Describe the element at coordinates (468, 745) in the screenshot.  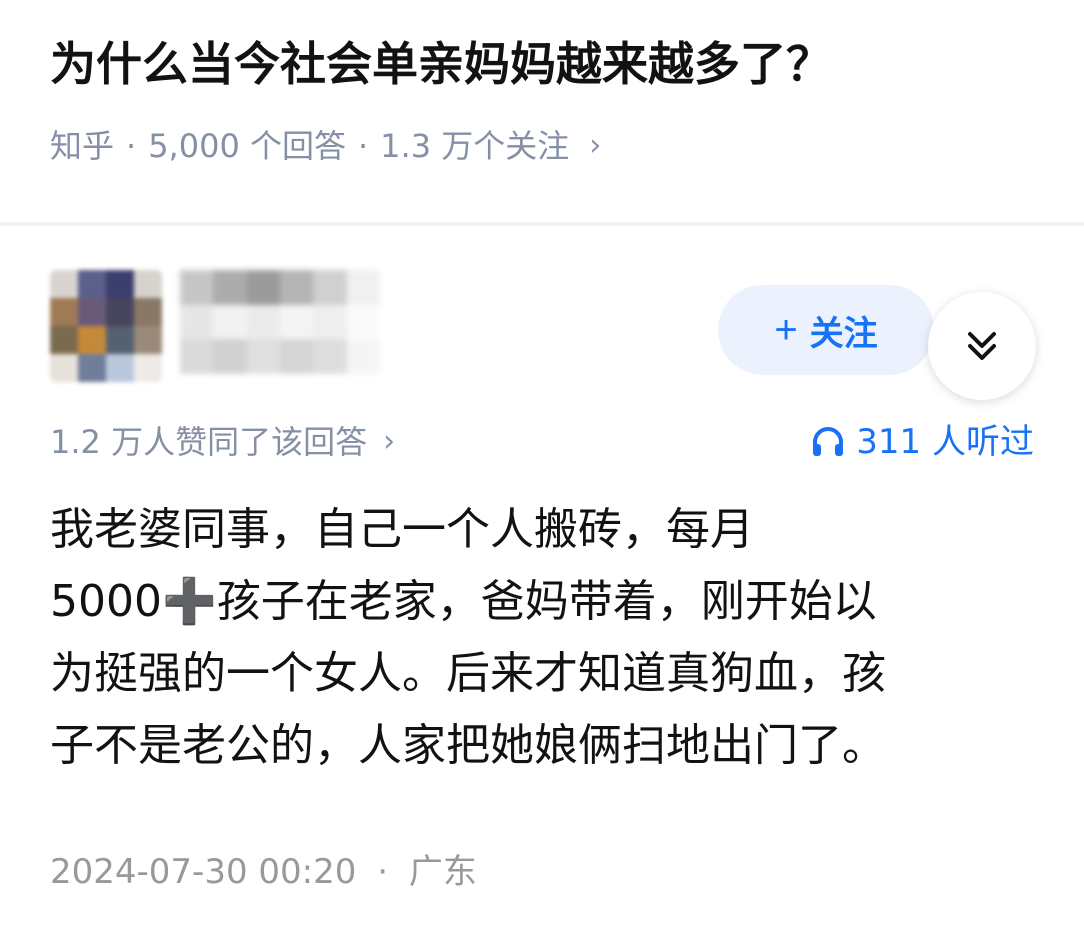
I see `answer-line: 子不是老公的，人家把她娘俩扫地出门了。` at that location.